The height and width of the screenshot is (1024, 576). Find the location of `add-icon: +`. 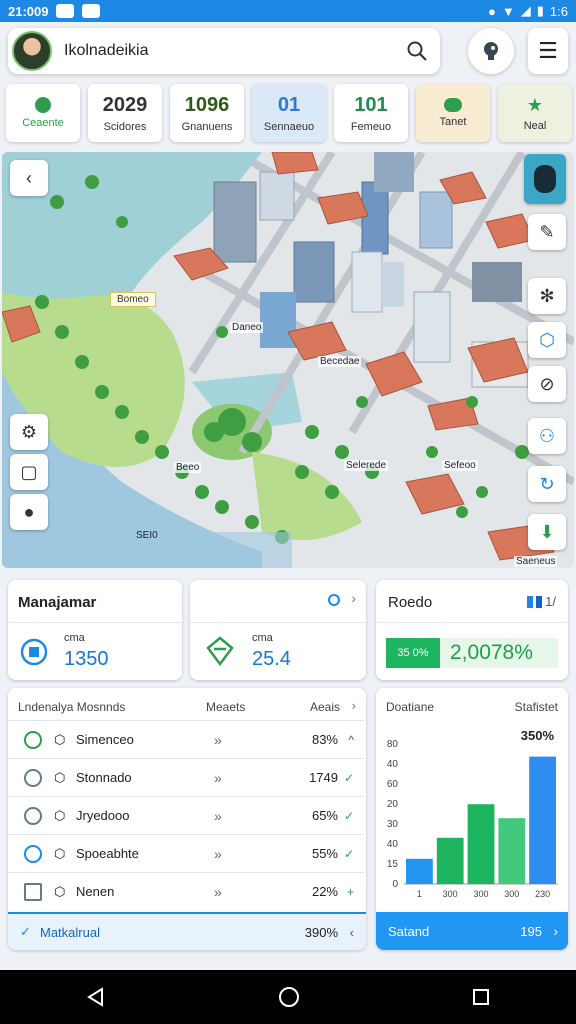

add-icon: + is located at coordinates (350, 892).